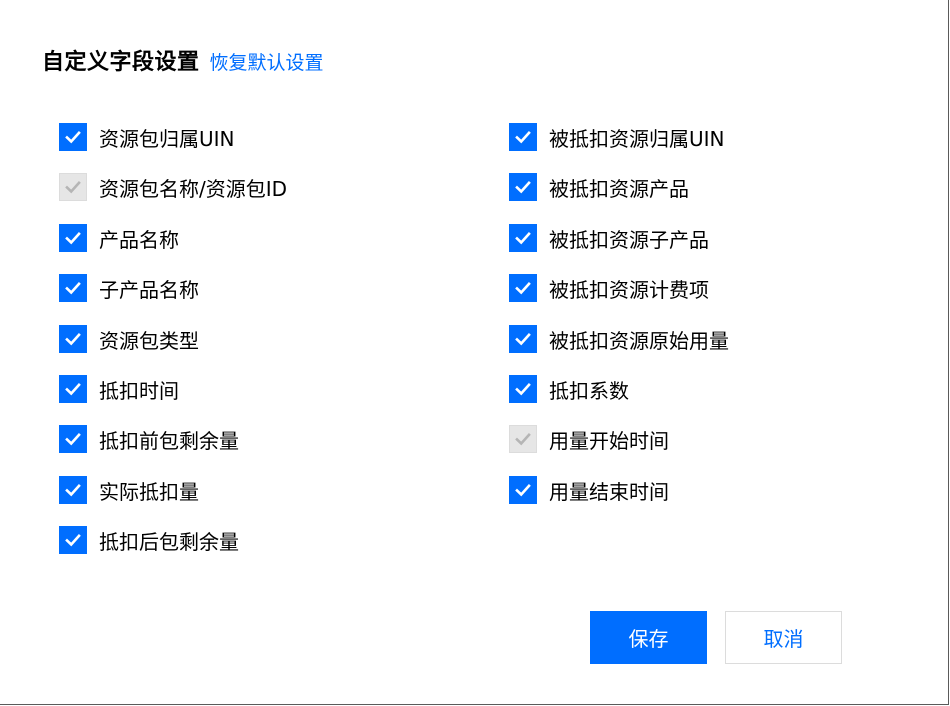 The image size is (950, 706). What do you see at coordinates (783, 637) in the screenshot?
I see `cancel-button: 取消` at bounding box center [783, 637].